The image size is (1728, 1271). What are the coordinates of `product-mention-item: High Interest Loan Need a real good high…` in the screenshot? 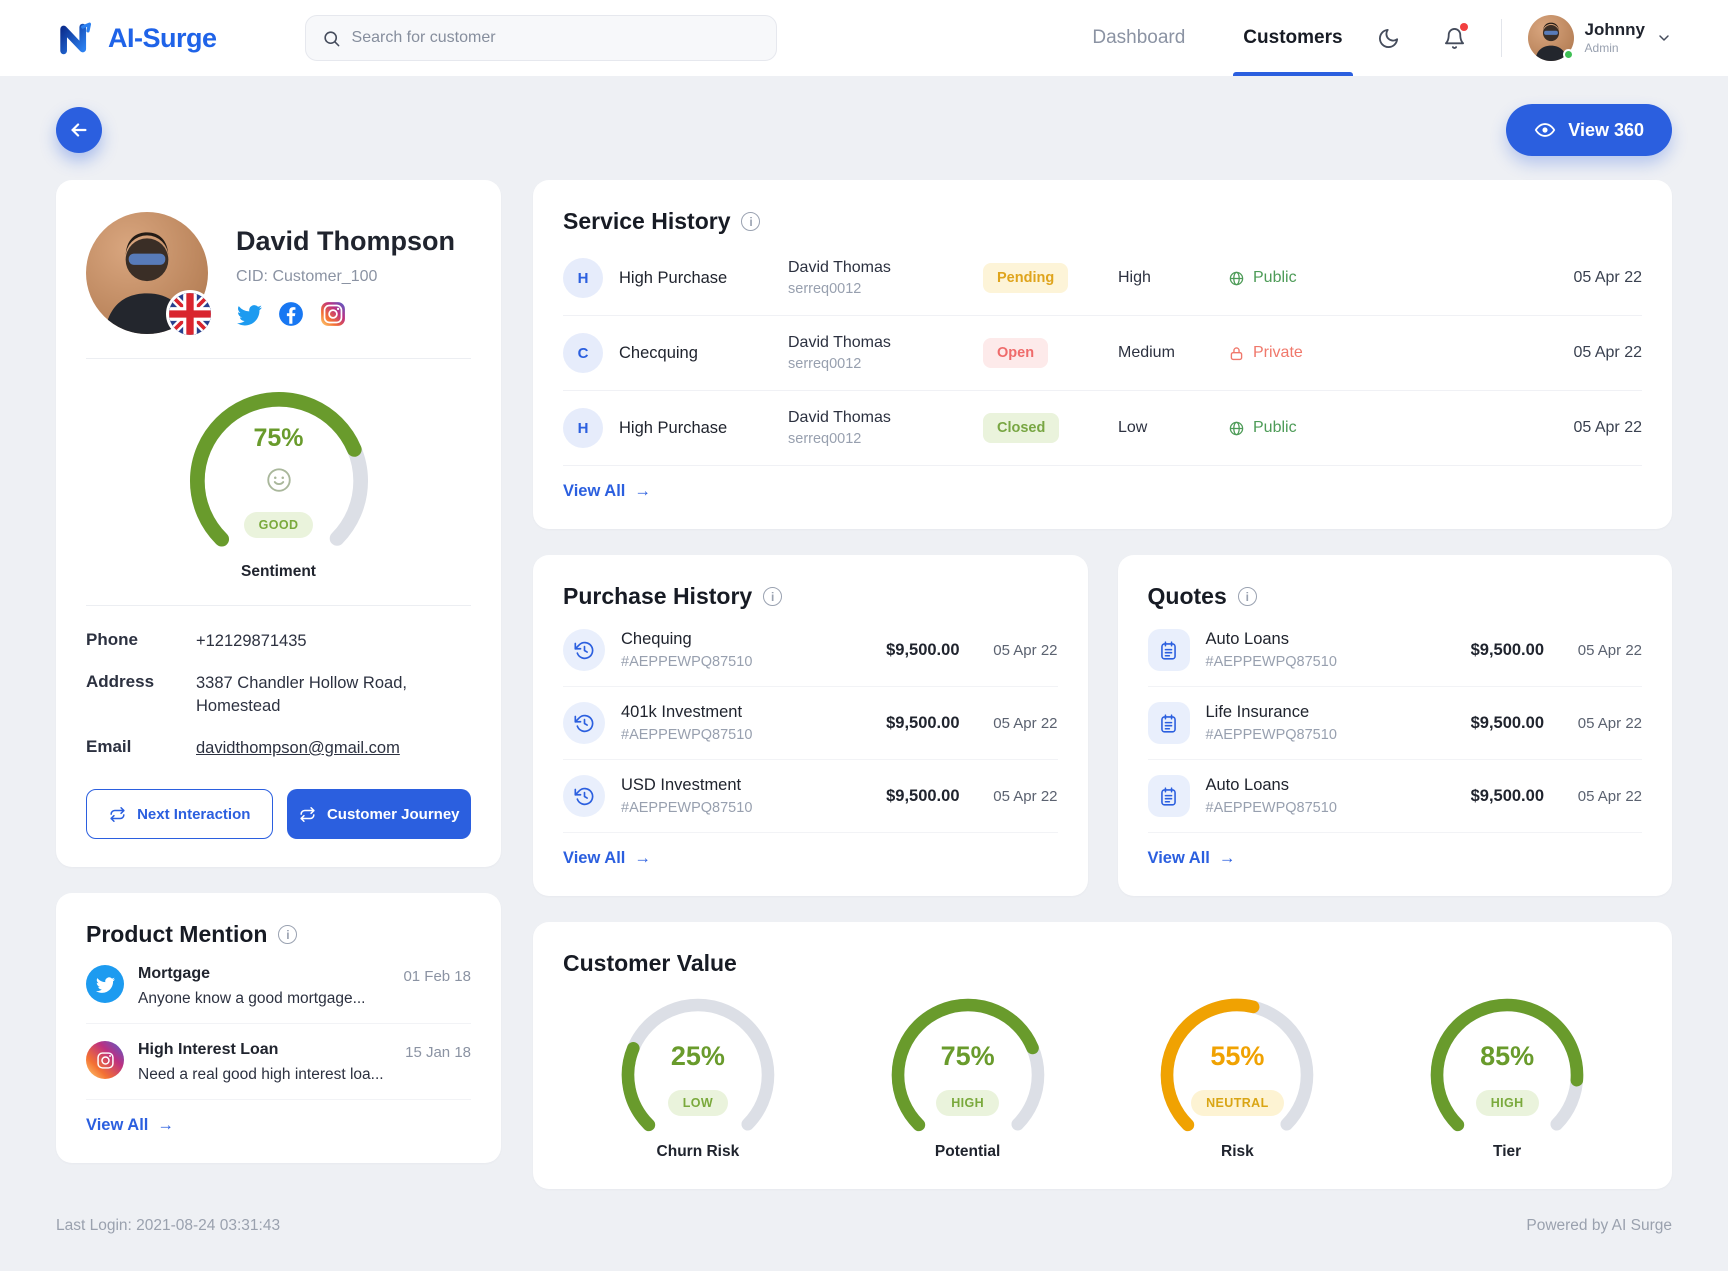 It's located at (278, 1062).